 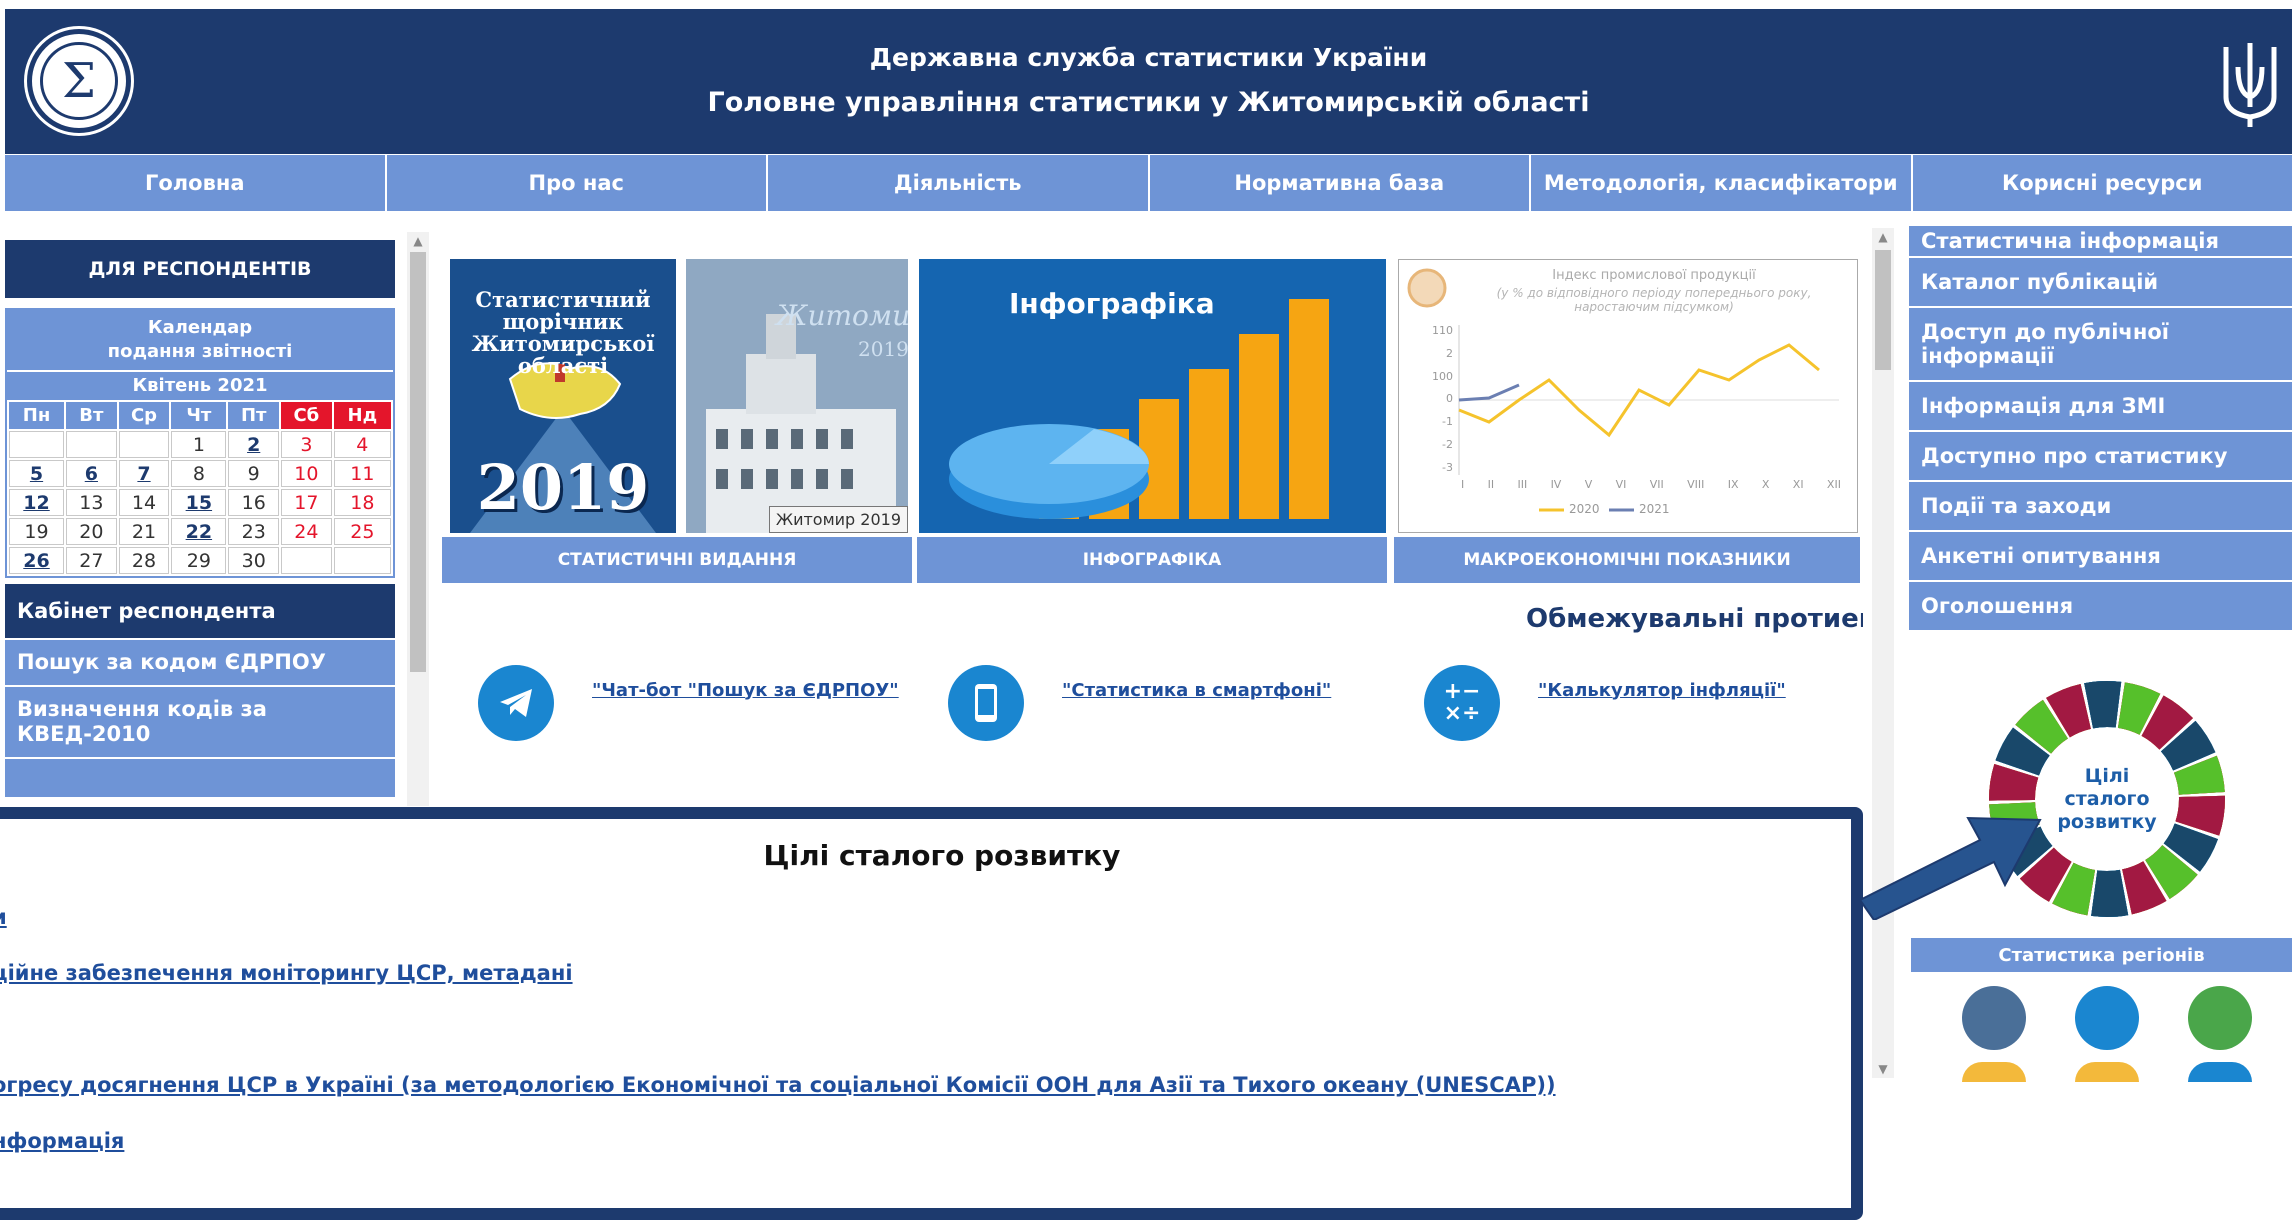 What do you see at coordinates (2102, 183) in the screenshot?
I see `nav-resources: Корисні ресурси` at bounding box center [2102, 183].